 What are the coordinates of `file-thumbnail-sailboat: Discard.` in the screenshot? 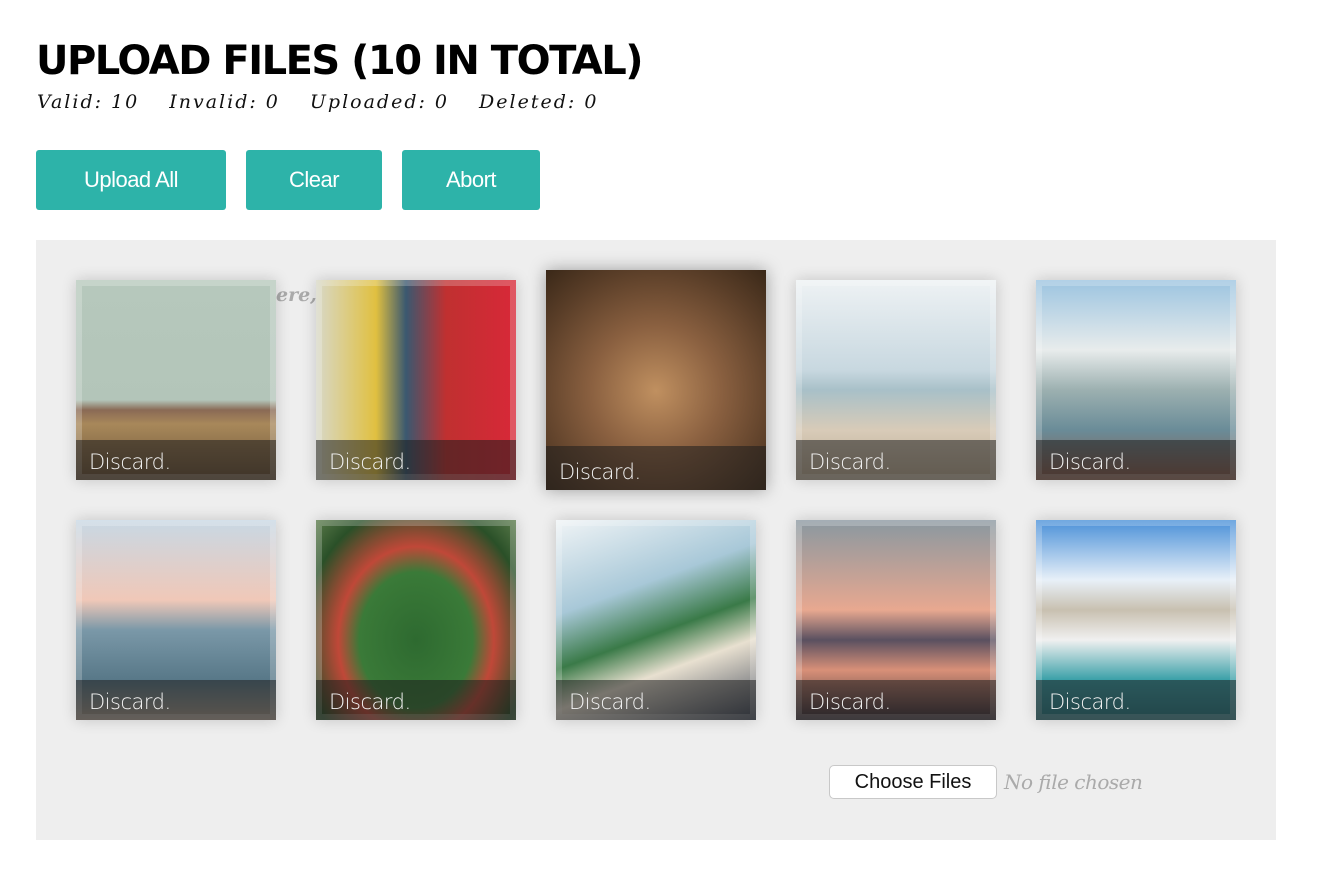 It's located at (176, 620).